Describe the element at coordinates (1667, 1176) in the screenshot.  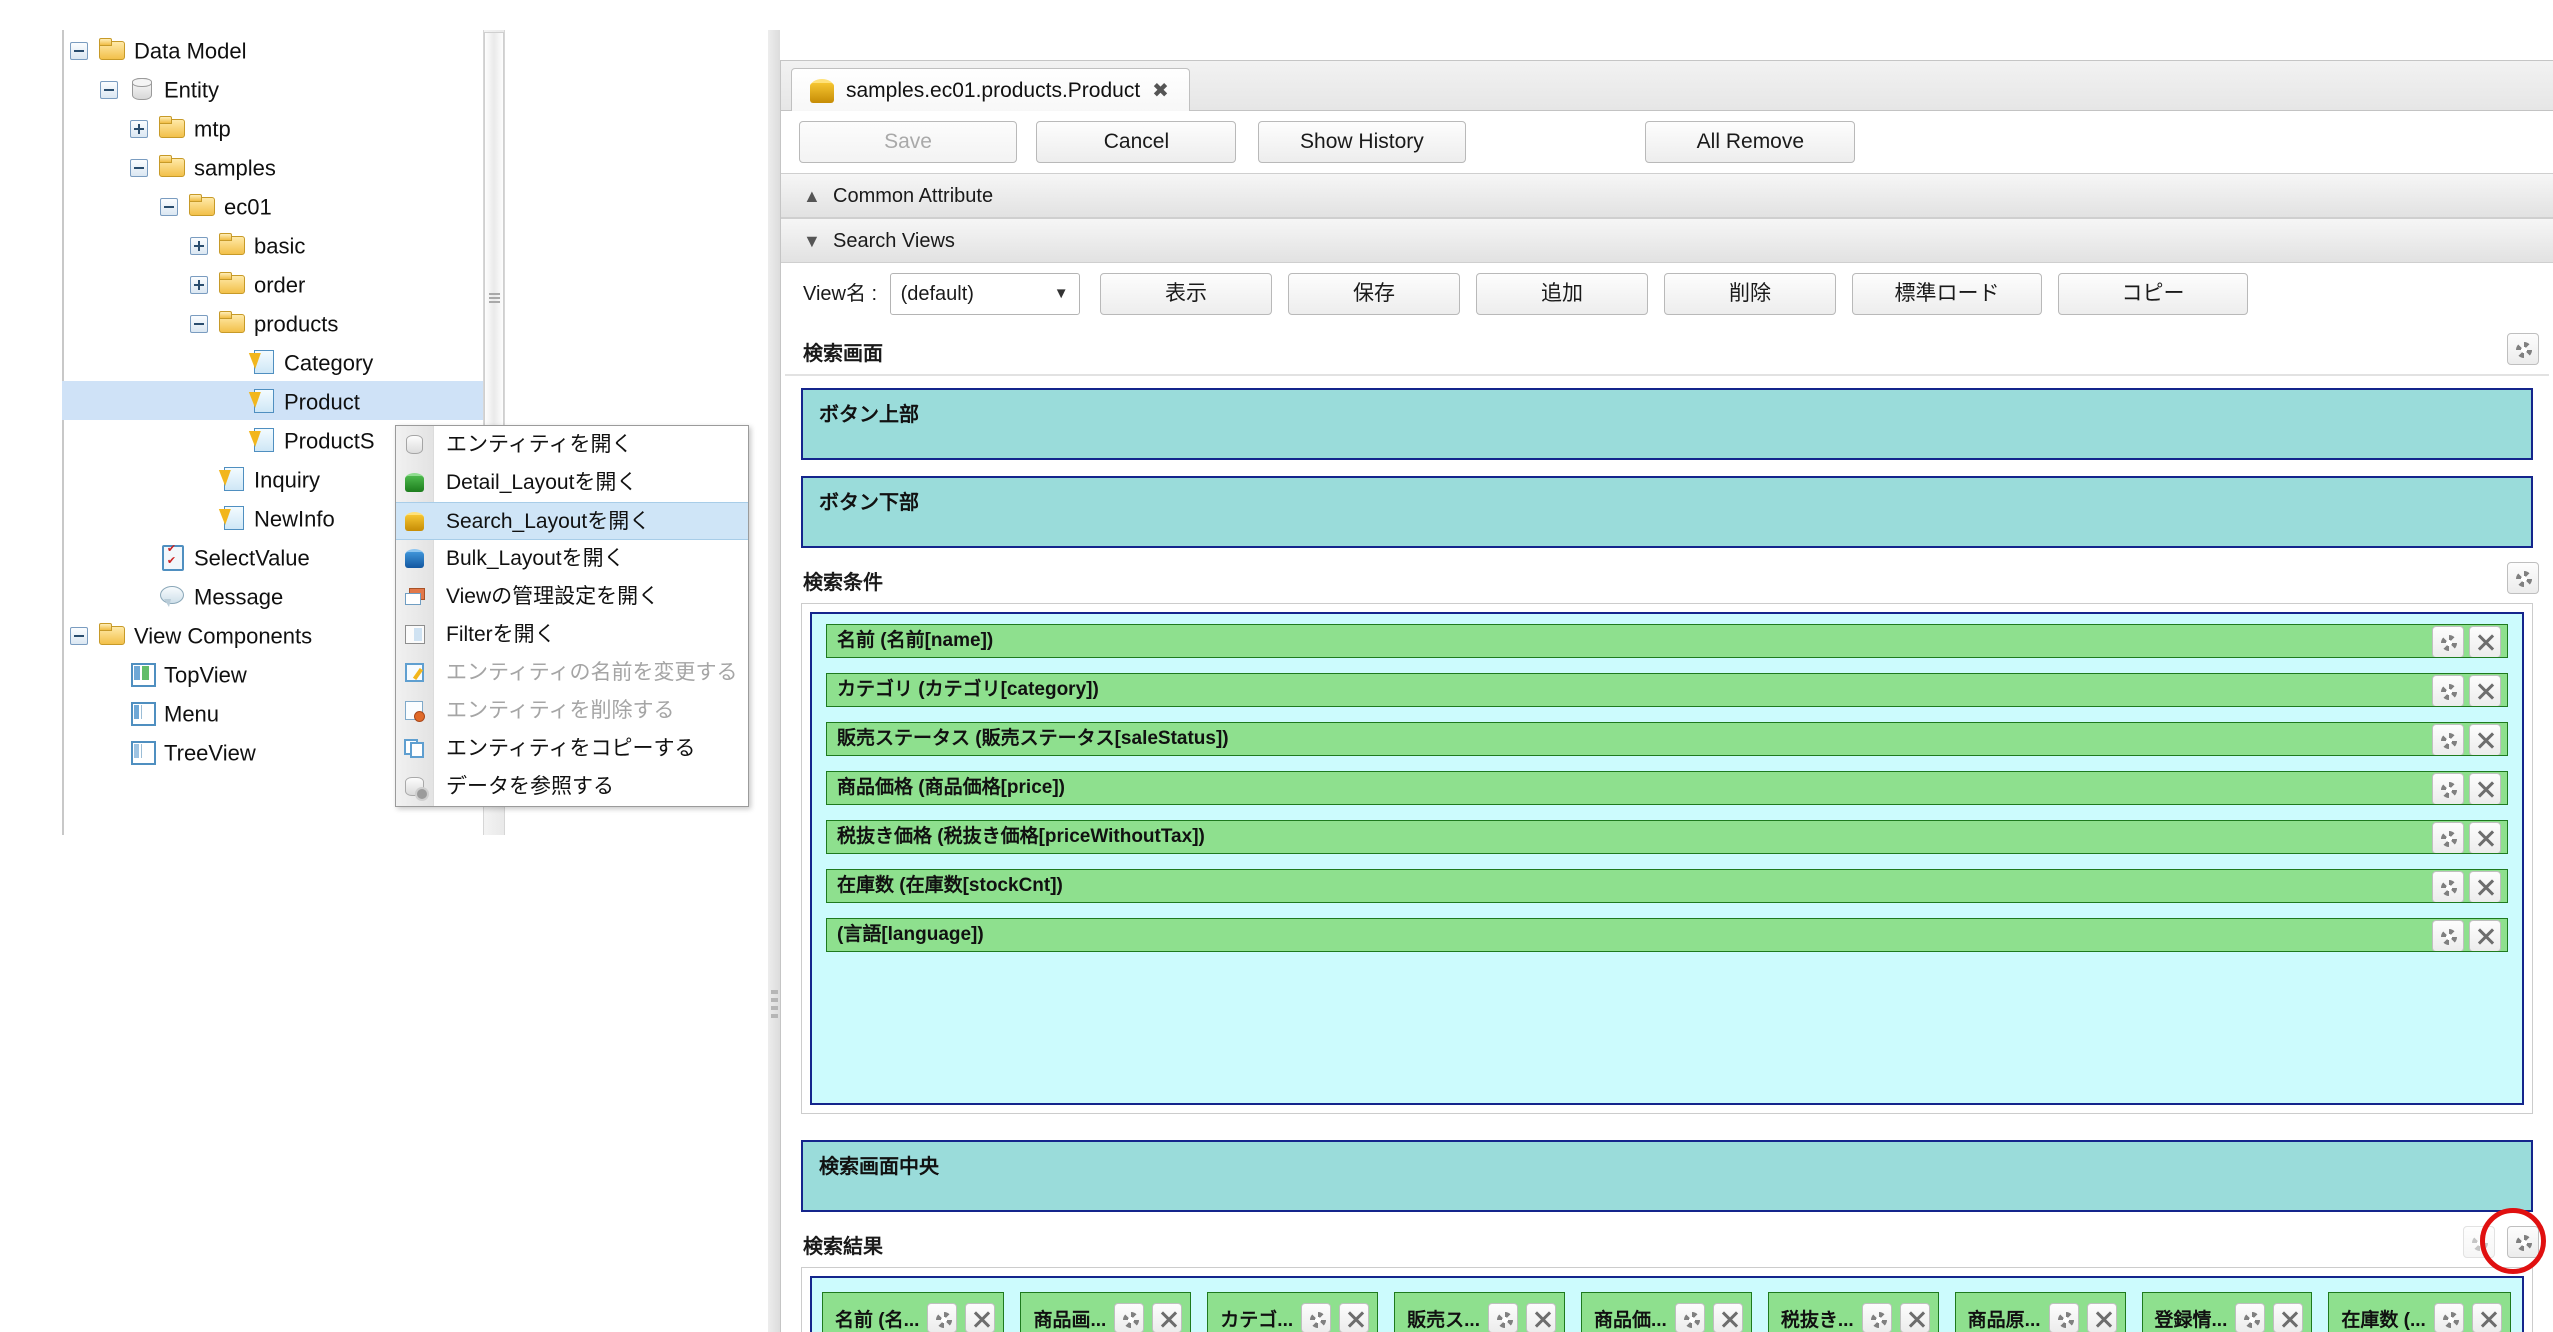
I see `band-screen-center: 検索画面中央` at that location.